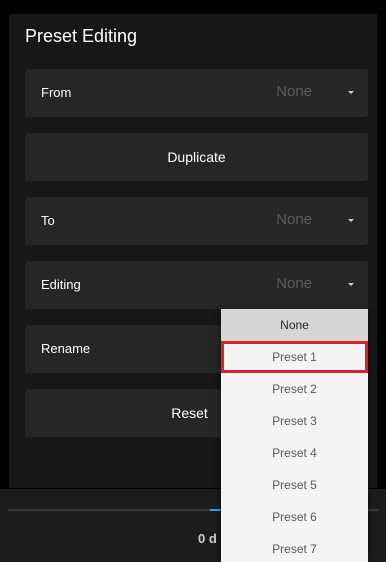 Image resolution: width=386 pixels, height=562 pixels. Describe the element at coordinates (294, 325) in the screenshot. I see `dropdown-option-none: None` at that location.